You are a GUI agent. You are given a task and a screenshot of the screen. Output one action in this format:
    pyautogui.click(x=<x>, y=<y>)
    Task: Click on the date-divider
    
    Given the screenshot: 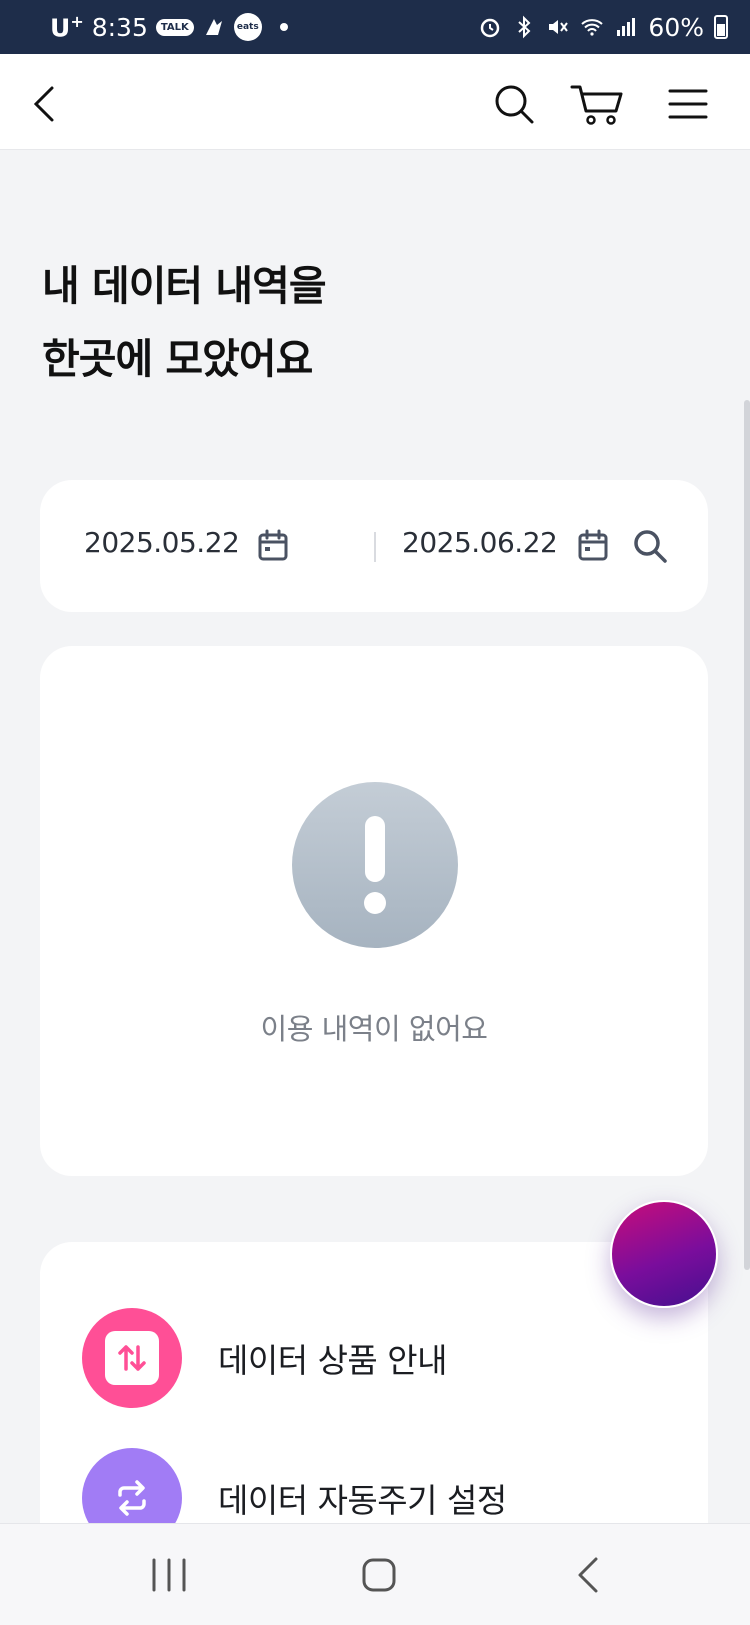 What is the action you would take?
    pyautogui.click(x=375, y=547)
    